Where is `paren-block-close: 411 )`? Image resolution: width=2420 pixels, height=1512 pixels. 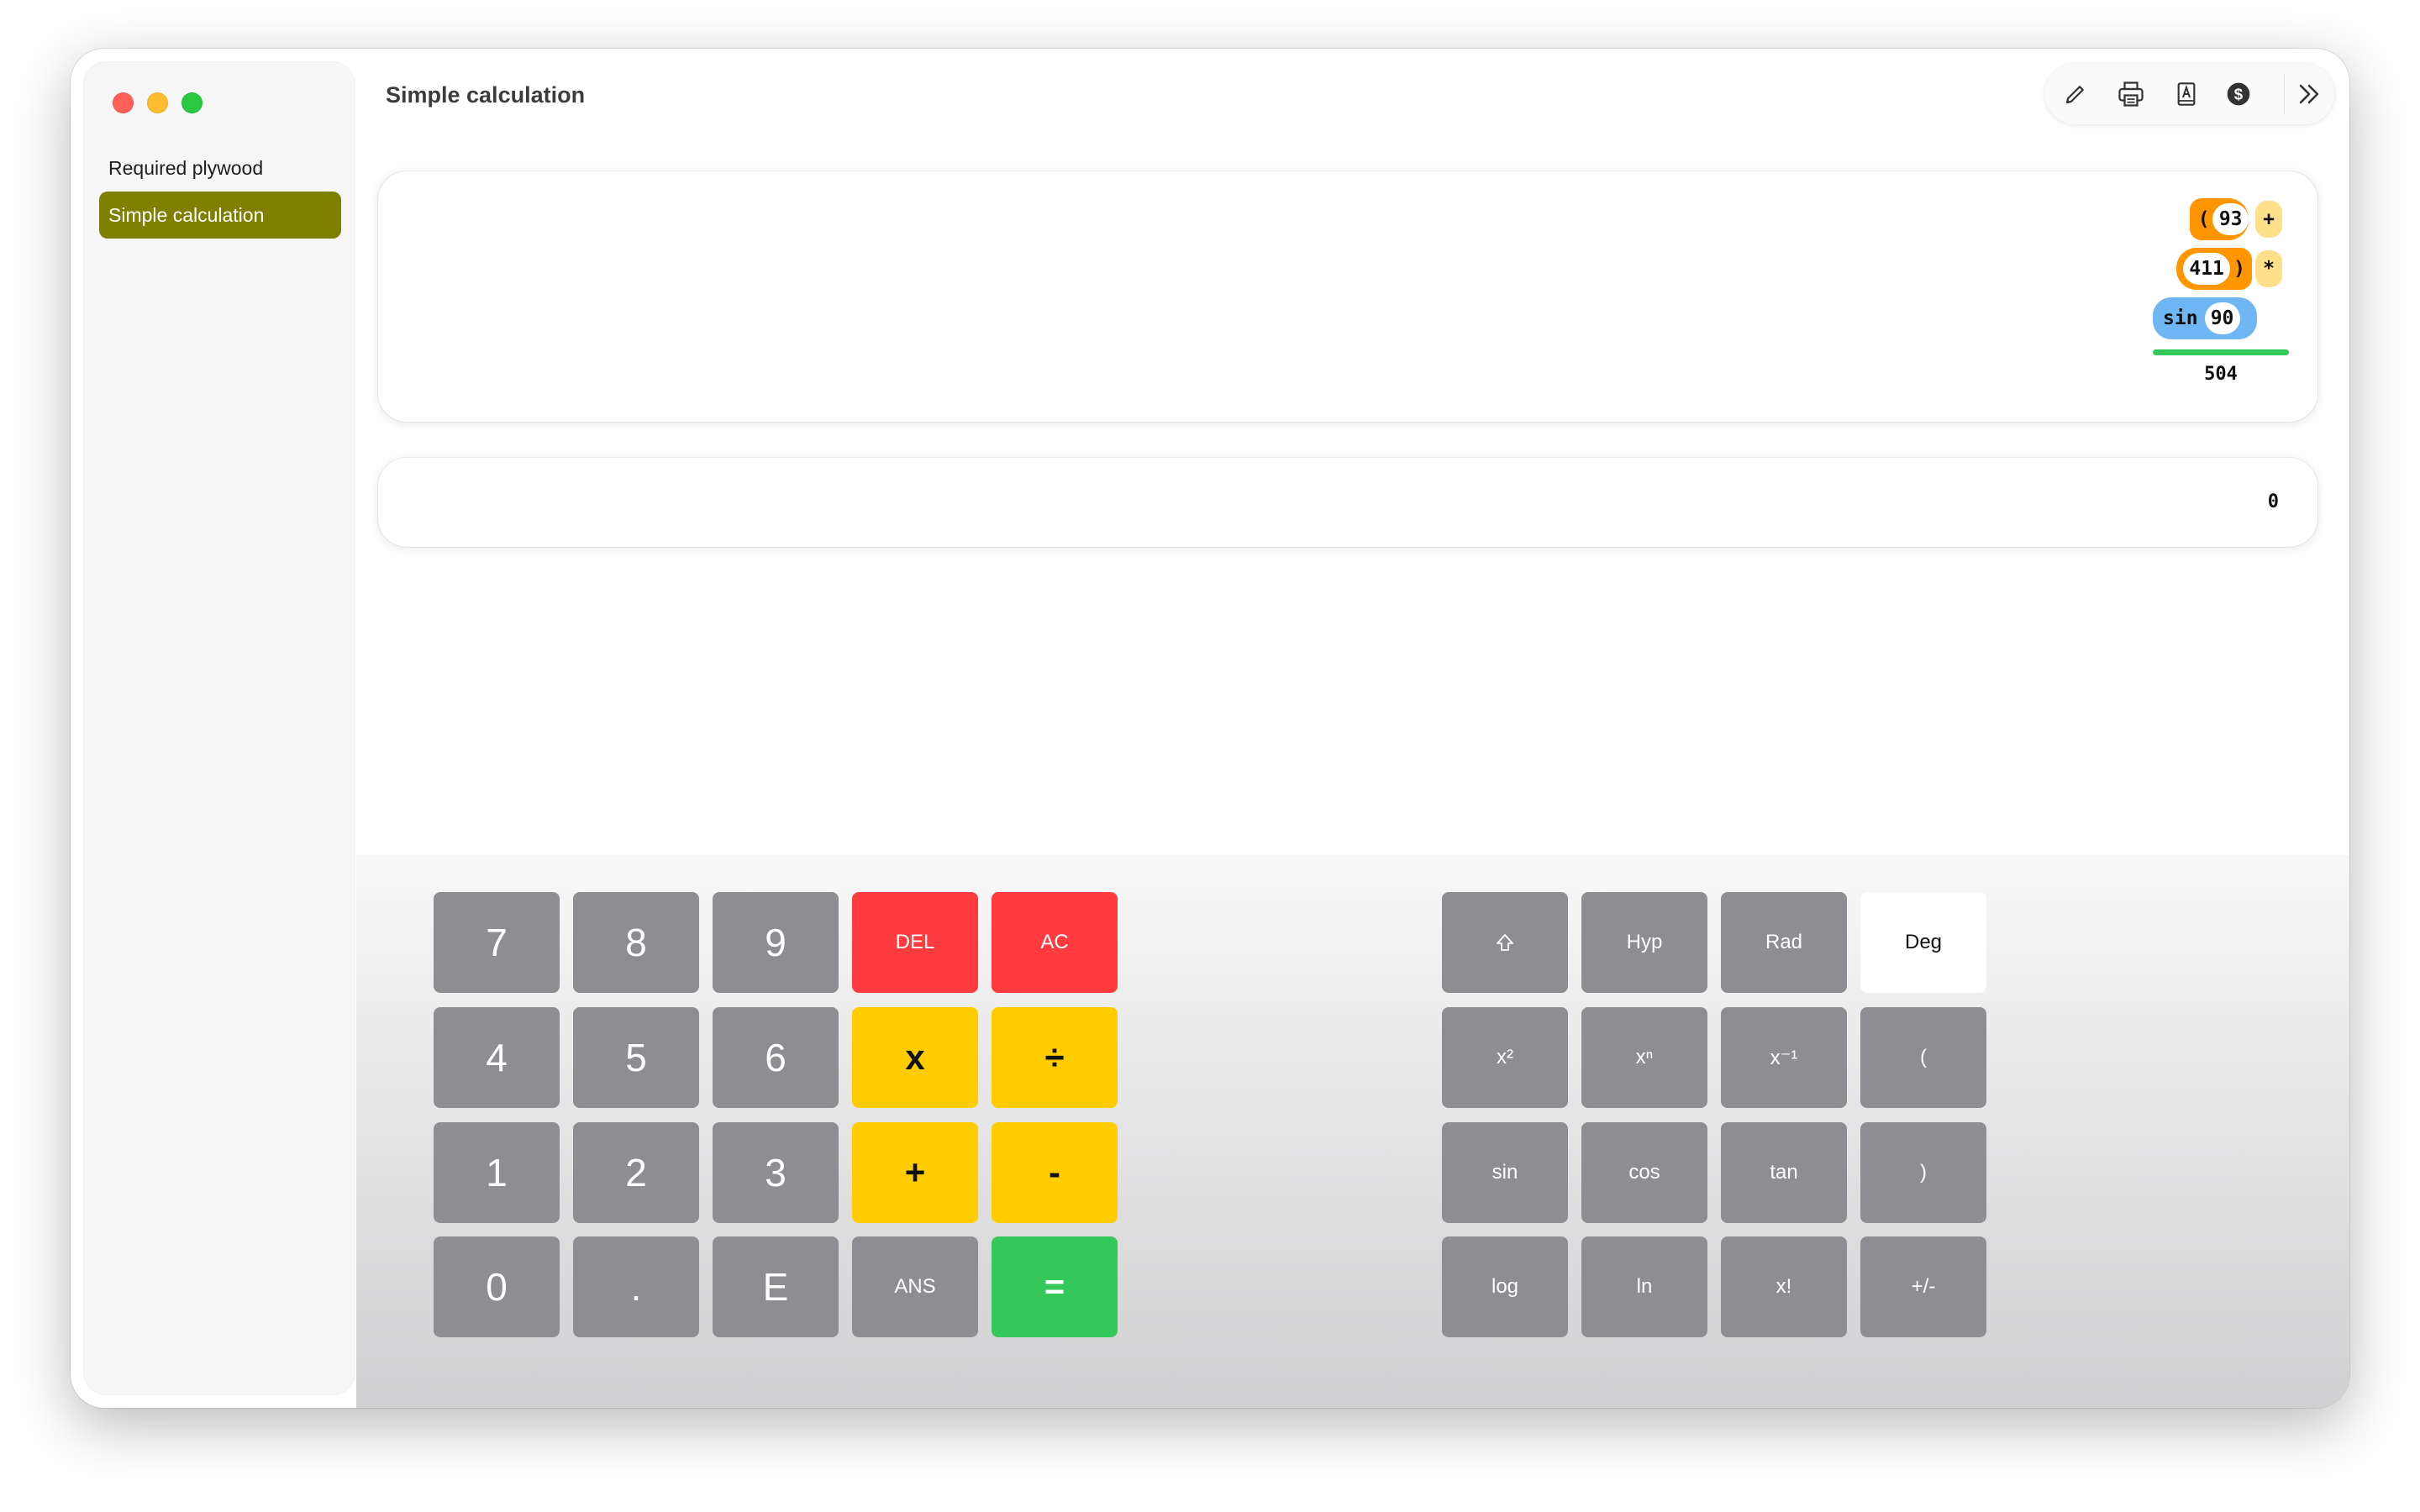 paren-block-close: 411 ) is located at coordinates (2214, 269).